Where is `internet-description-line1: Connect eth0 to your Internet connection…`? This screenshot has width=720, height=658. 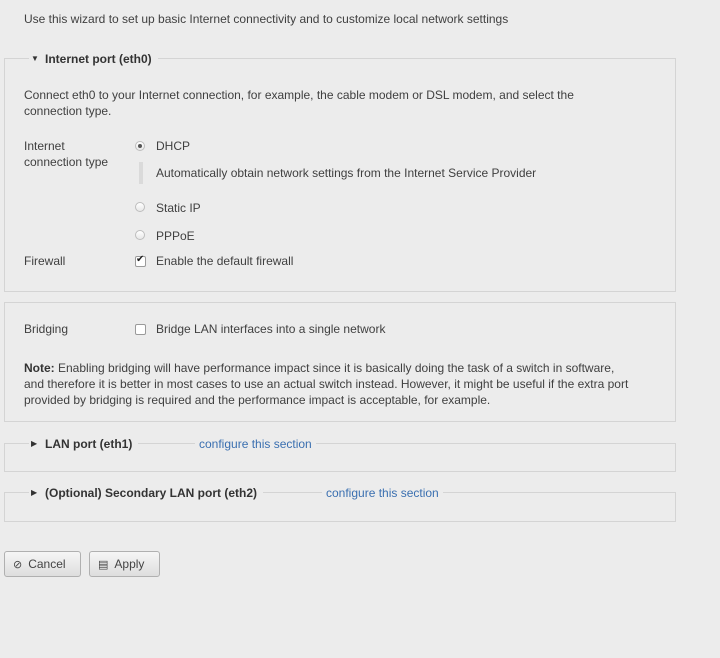
internet-description-line1: Connect eth0 to your Internet connection… is located at coordinates (299, 95).